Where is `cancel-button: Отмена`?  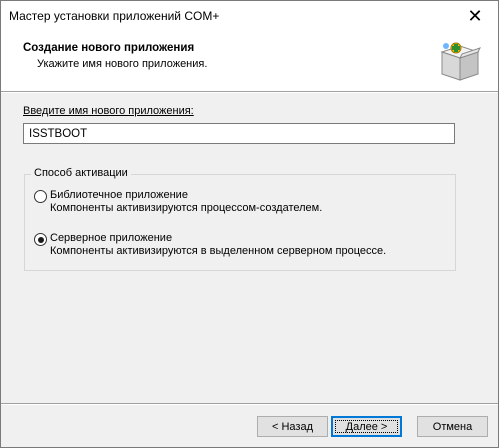
cancel-button: Отмена is located at coordinates (452, 426).